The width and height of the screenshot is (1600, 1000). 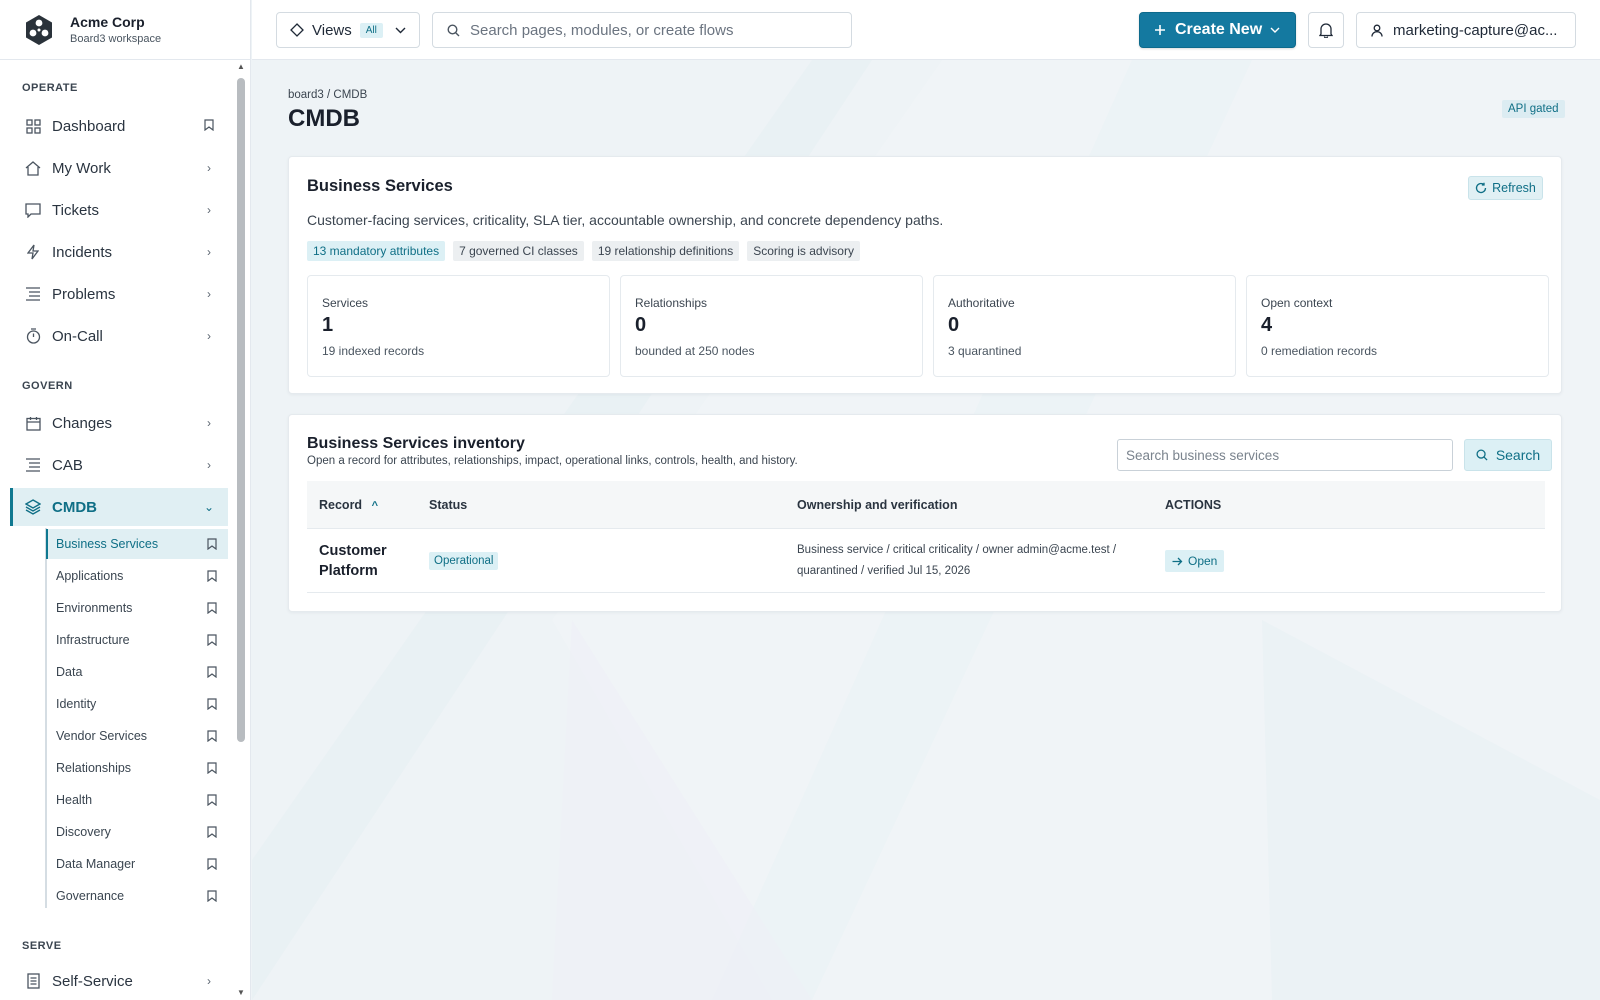 What do you see at coordinates (137, 864) in the screenshot?
I see `sidebar-subitem-data-manager: Data Manager` at bounding box center [137, 864].